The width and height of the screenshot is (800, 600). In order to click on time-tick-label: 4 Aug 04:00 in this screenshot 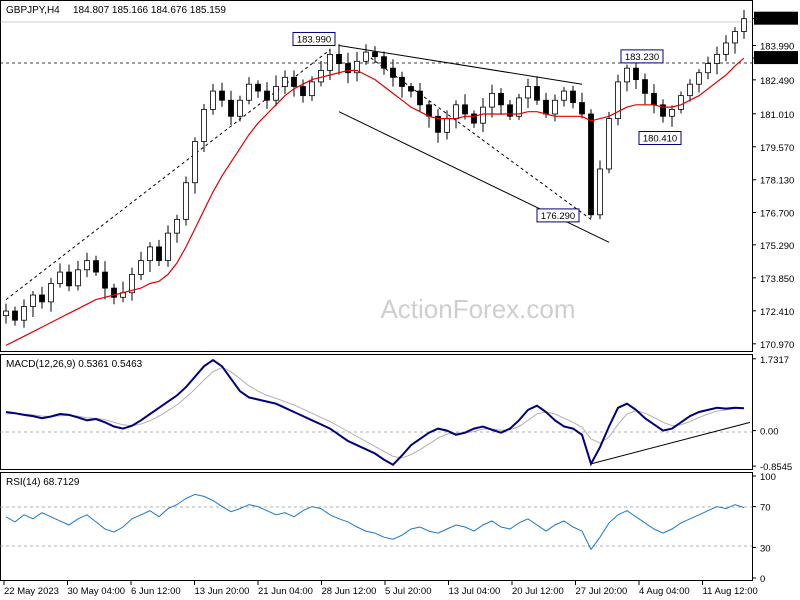, I will do `click(664, 591)`.